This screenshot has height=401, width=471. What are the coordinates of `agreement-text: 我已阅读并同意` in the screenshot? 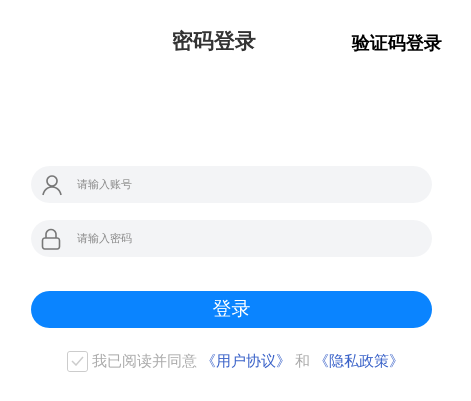 It's located at (144, 361).